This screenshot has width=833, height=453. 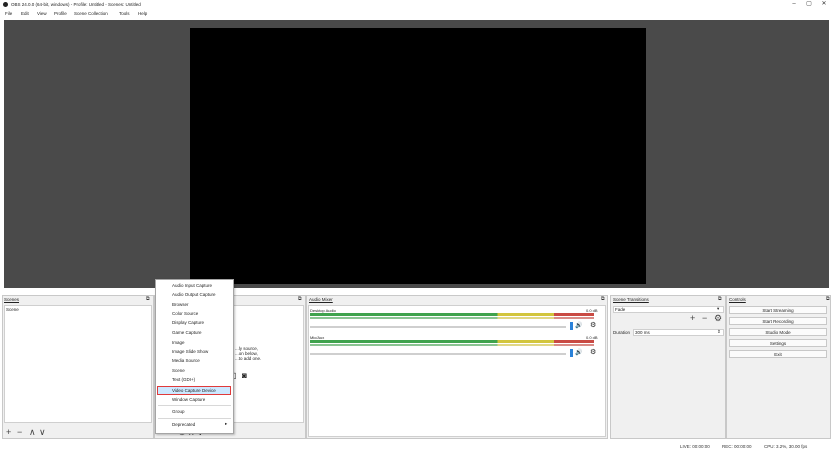 What do you see at coordinates (12, 299) in the screenshot?
I see `scenes-title: Scenes` at bounding box center [12, 299].